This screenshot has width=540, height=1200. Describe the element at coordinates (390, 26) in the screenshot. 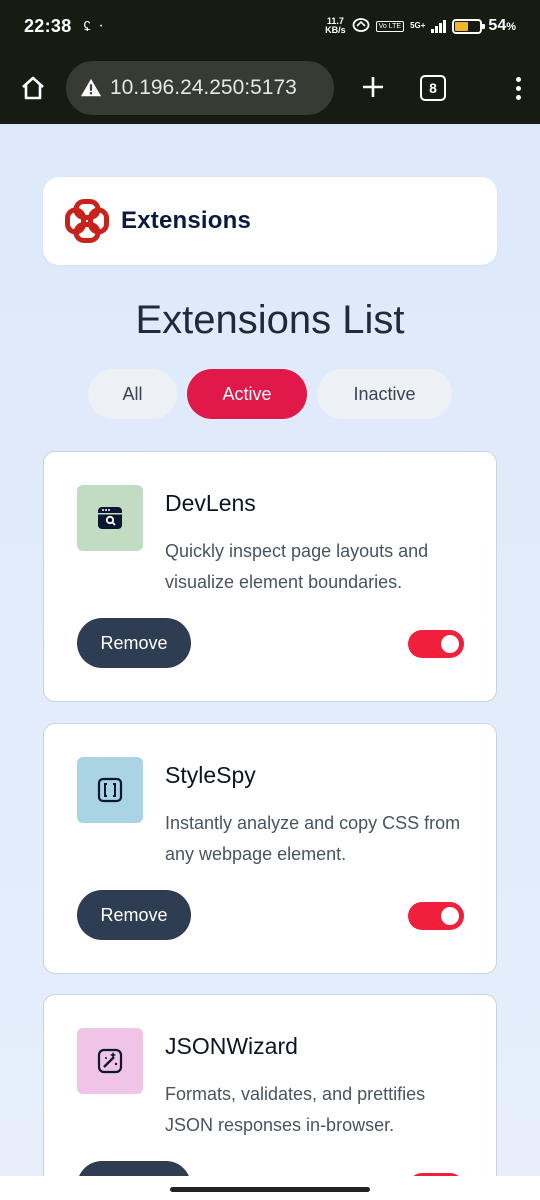

I see `volte-badge: Vo LTE` at that location.